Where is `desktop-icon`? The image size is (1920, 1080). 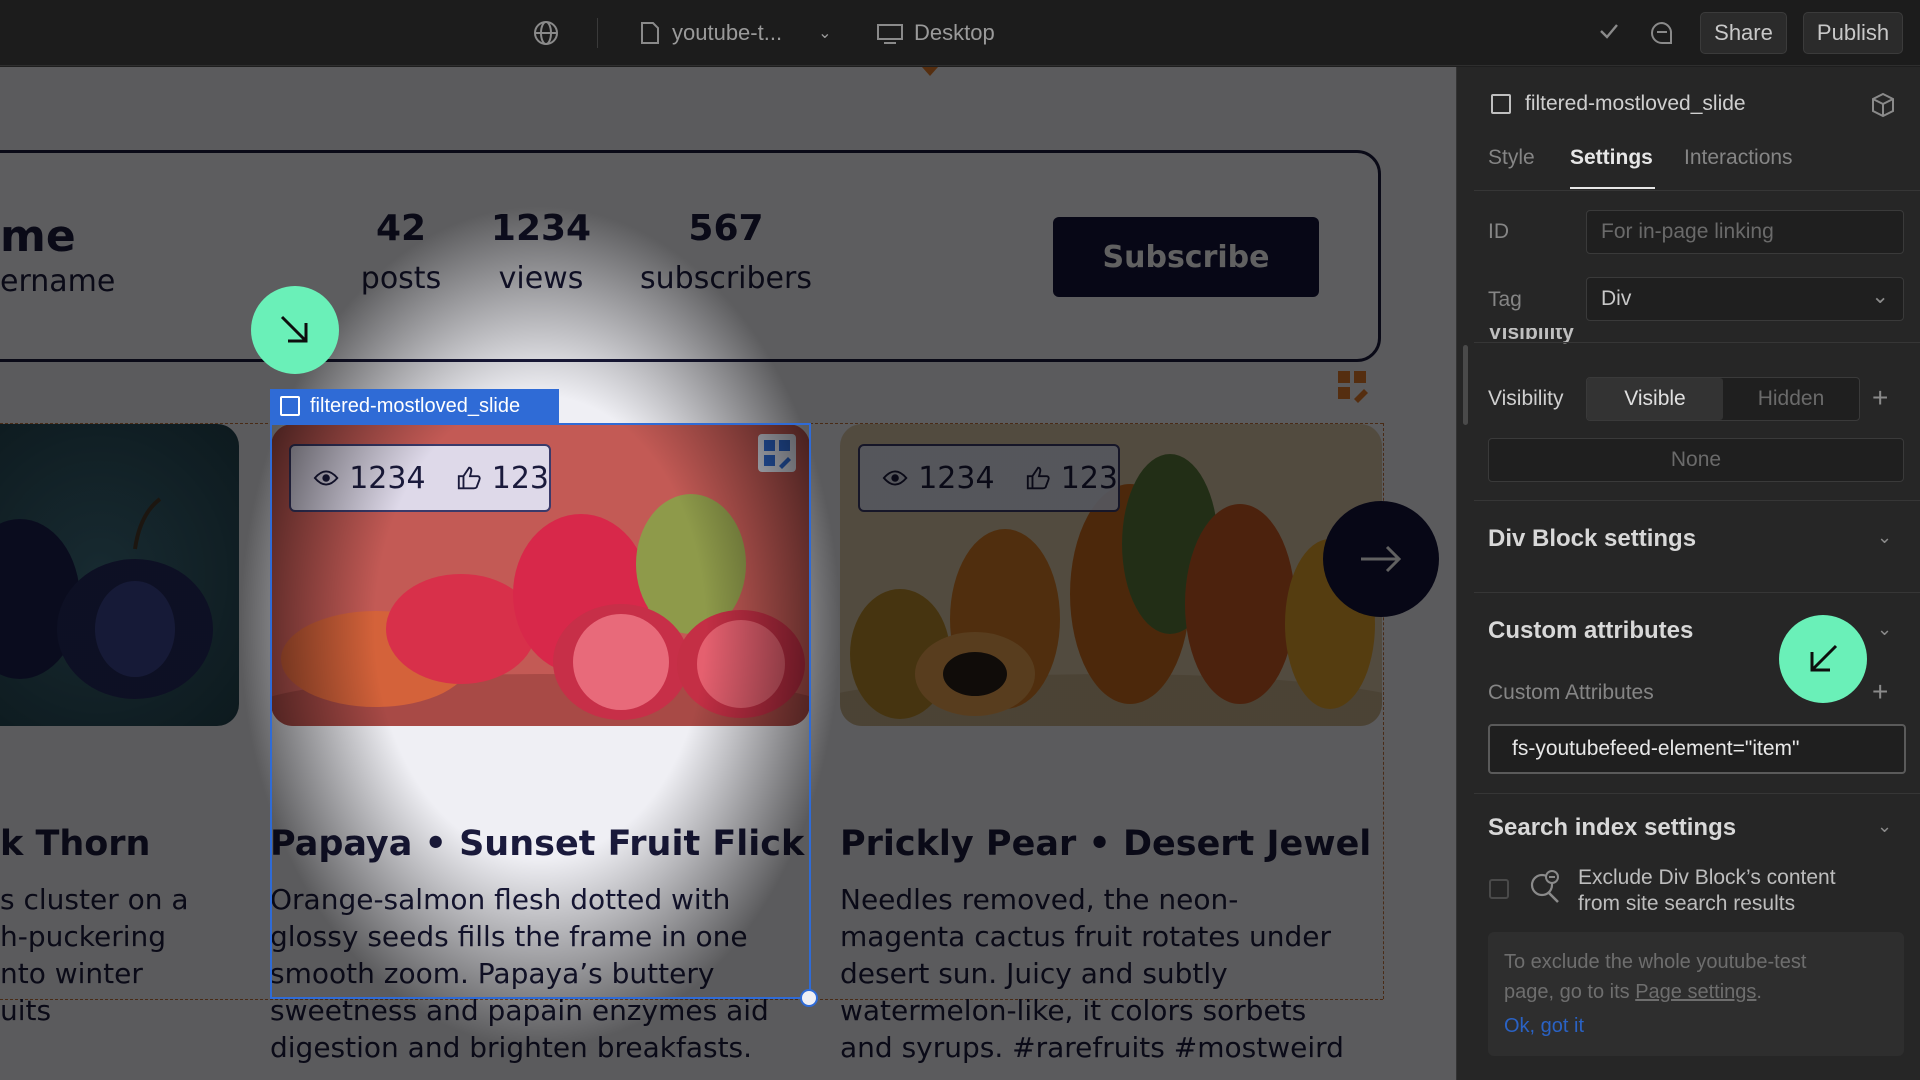 desktop-icon is located at coordinates (890, 34).